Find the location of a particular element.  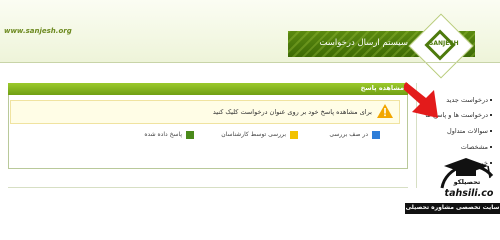

site-url: www.sanjesh.org is located at coordinates (38, 31).